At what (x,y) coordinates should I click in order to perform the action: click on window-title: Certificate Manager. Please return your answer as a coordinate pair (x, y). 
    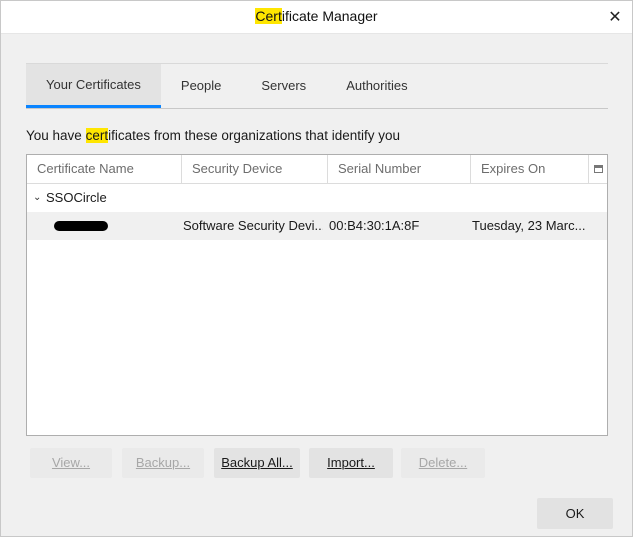
    Looking at the image, I should click on (316, 16).